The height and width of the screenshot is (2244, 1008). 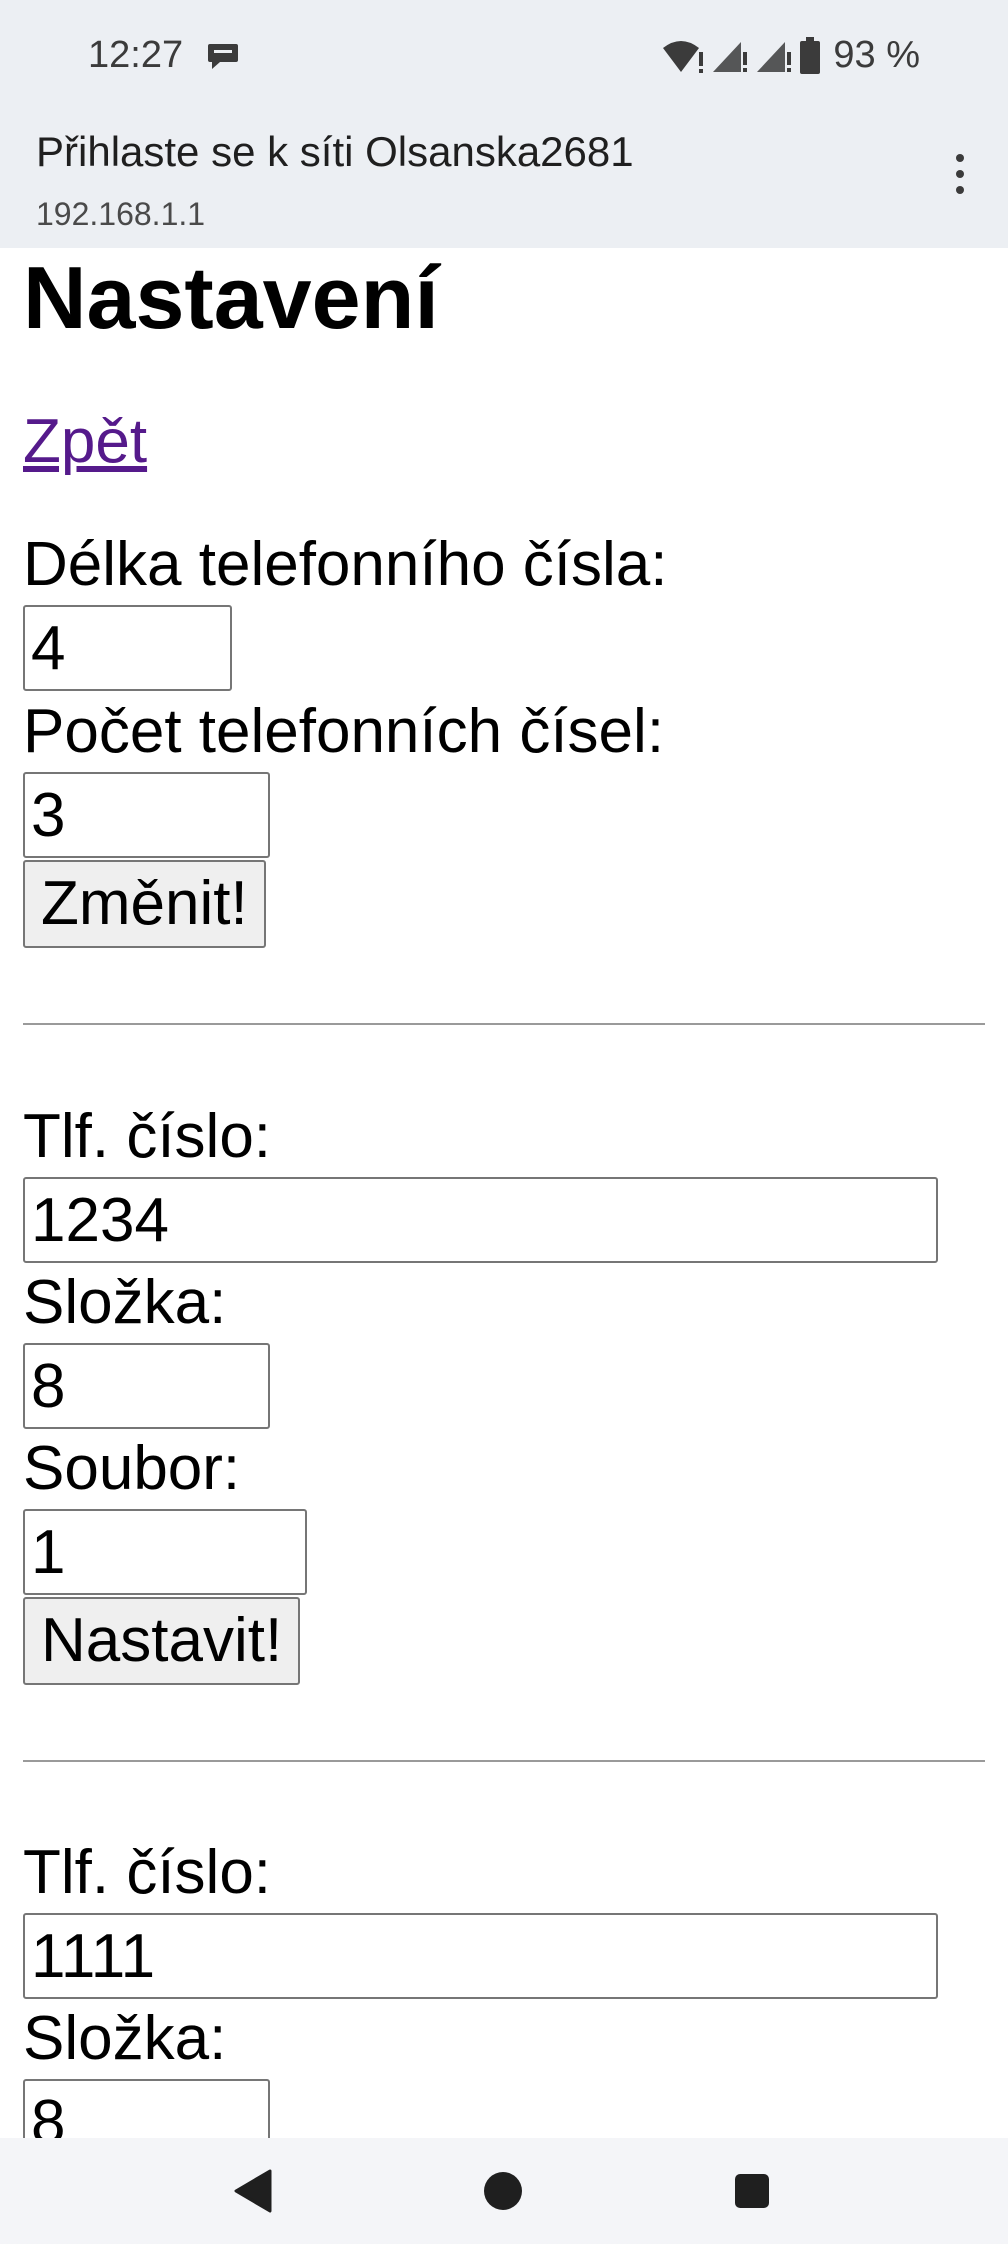 What do you see at coordinates (132, 1468) in the screenshot?
I see `file-label: Soubor:` at bounding box center [132, 1468].